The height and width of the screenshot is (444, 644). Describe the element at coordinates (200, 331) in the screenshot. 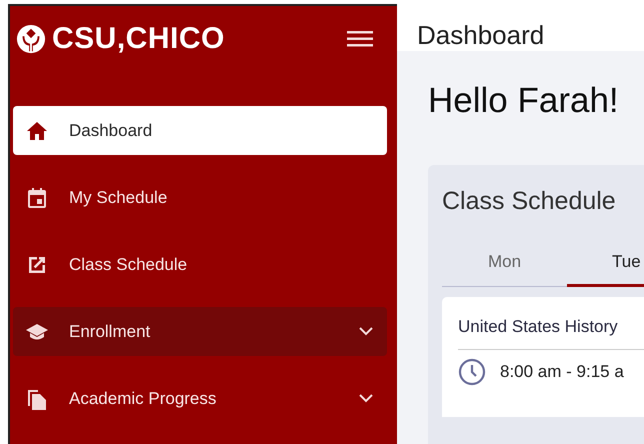

I see `nav-item: Enrollment` at that location.